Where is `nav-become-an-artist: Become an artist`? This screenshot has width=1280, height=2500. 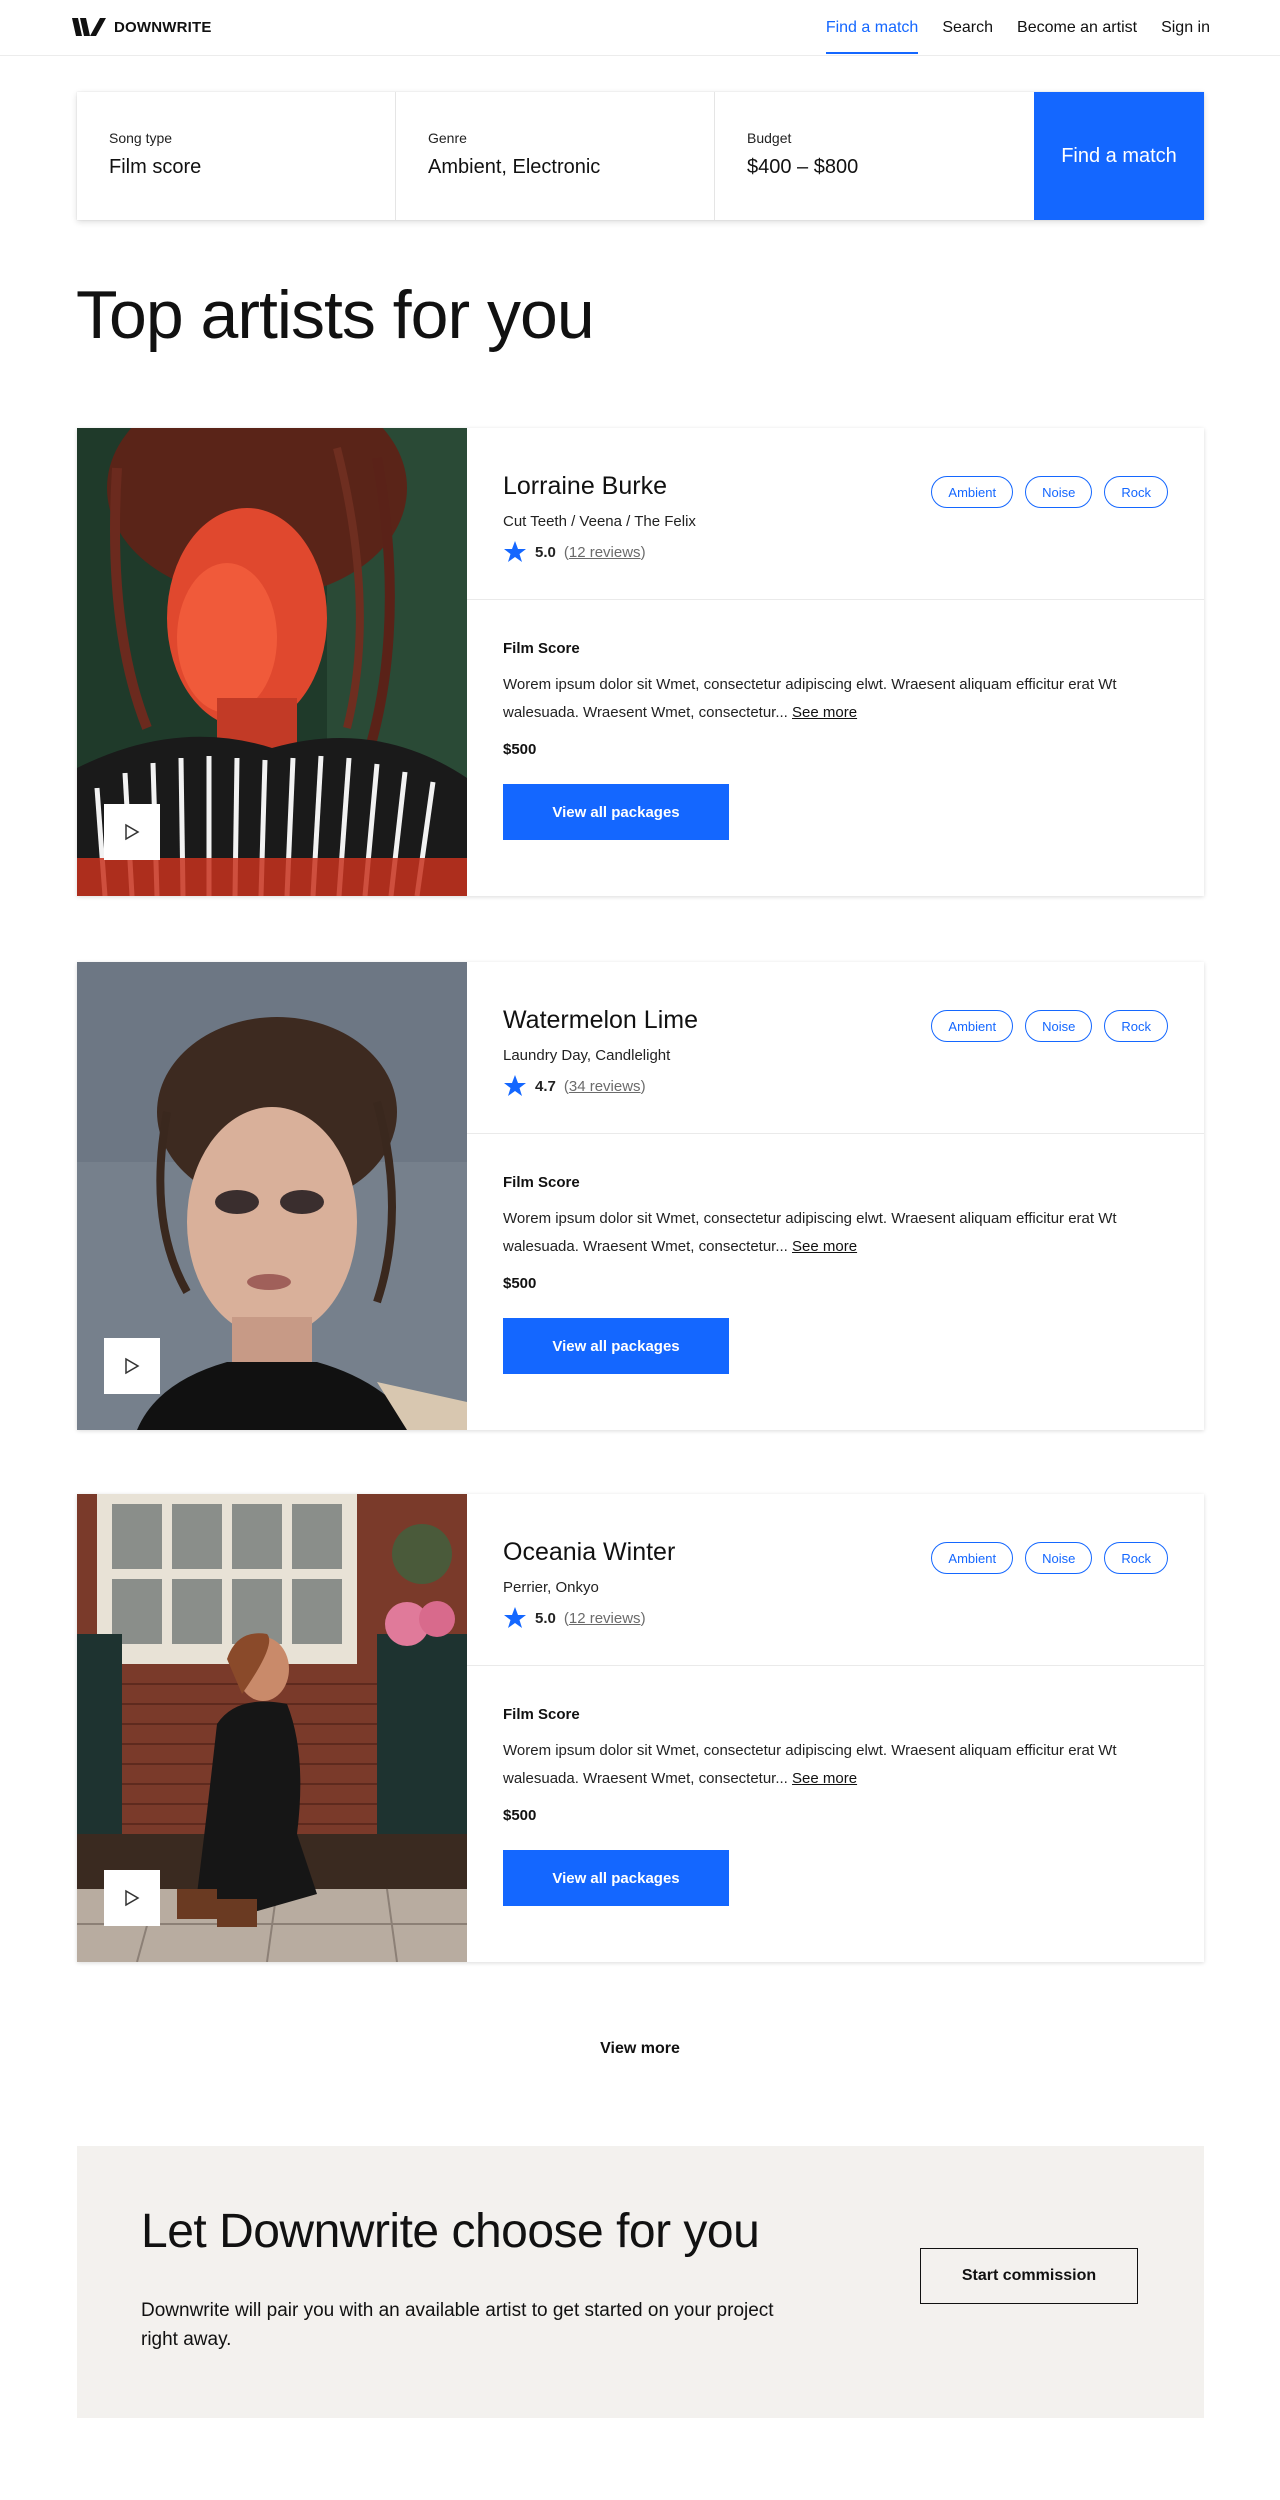 nav-become-an-artist: Become an artist is located at coordinates (1077, 28).